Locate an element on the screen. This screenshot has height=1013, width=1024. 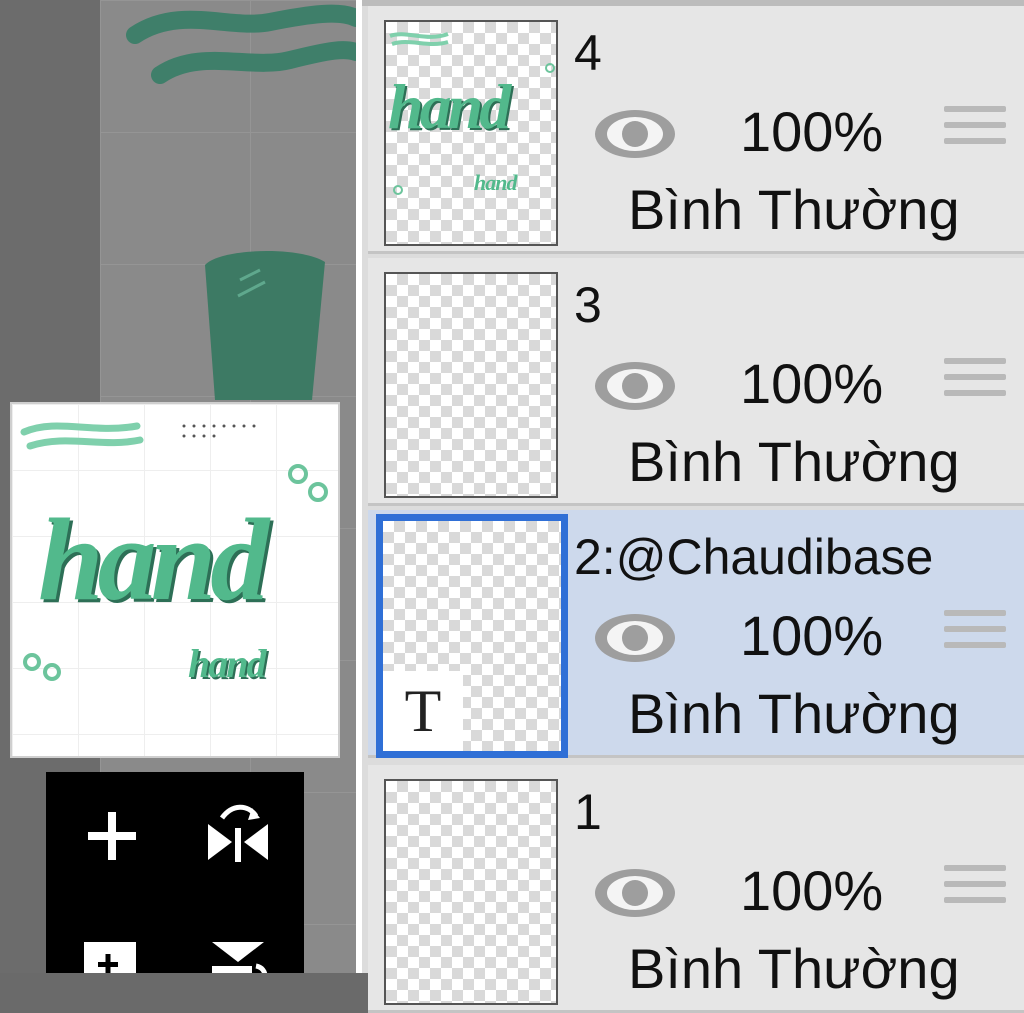
layer-name: 4 is located at coordinates (588, 53).